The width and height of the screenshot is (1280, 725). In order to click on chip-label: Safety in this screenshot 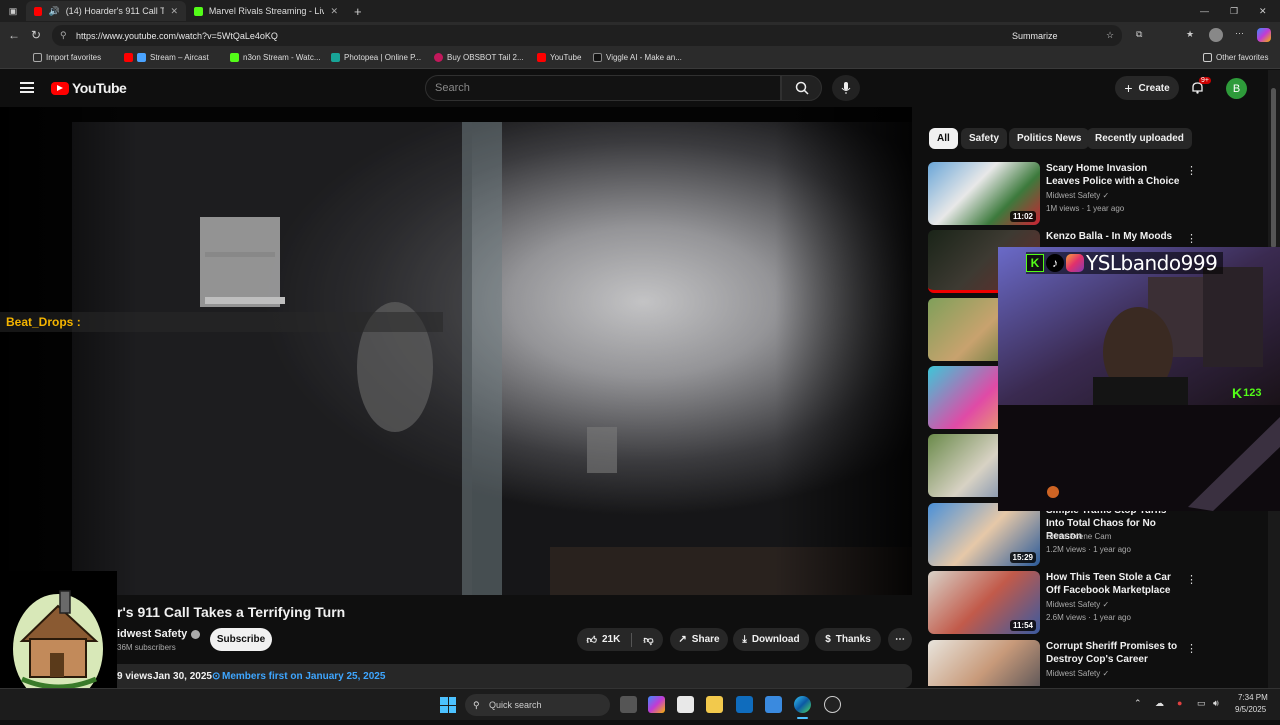, I will do `click(984, 138)`.